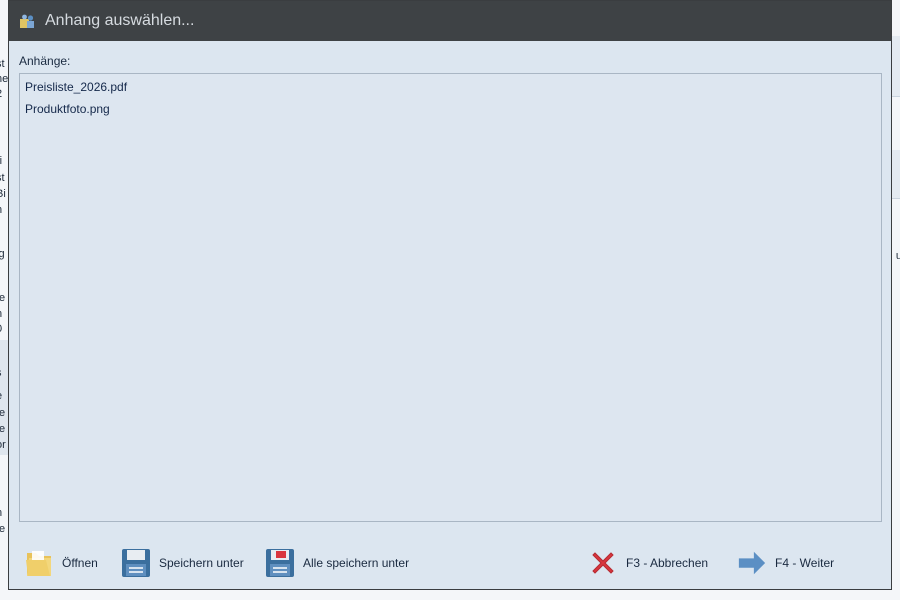 This screenshot has height=600, width=900. I want to click on save-all-as-label: Alle speichern unter, so click(356, 563).